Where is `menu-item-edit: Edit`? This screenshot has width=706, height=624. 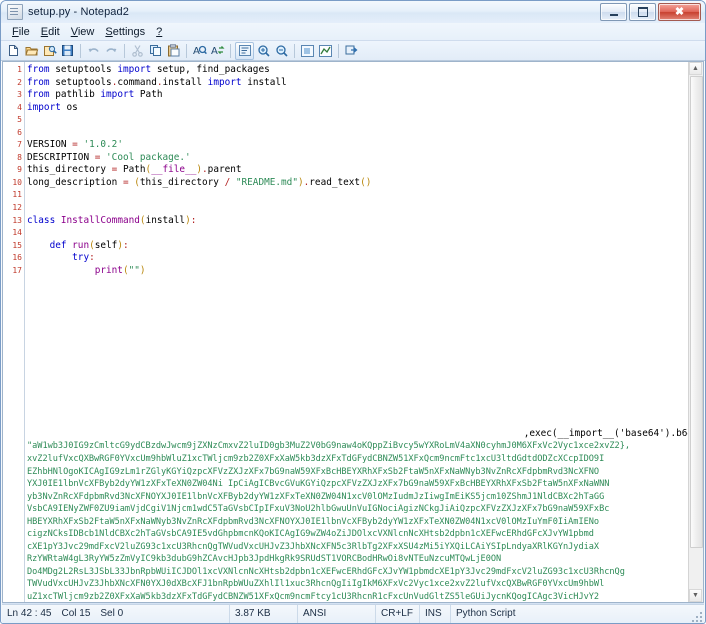 menu-item-edit: Edit is located at coordinates (51, 32).